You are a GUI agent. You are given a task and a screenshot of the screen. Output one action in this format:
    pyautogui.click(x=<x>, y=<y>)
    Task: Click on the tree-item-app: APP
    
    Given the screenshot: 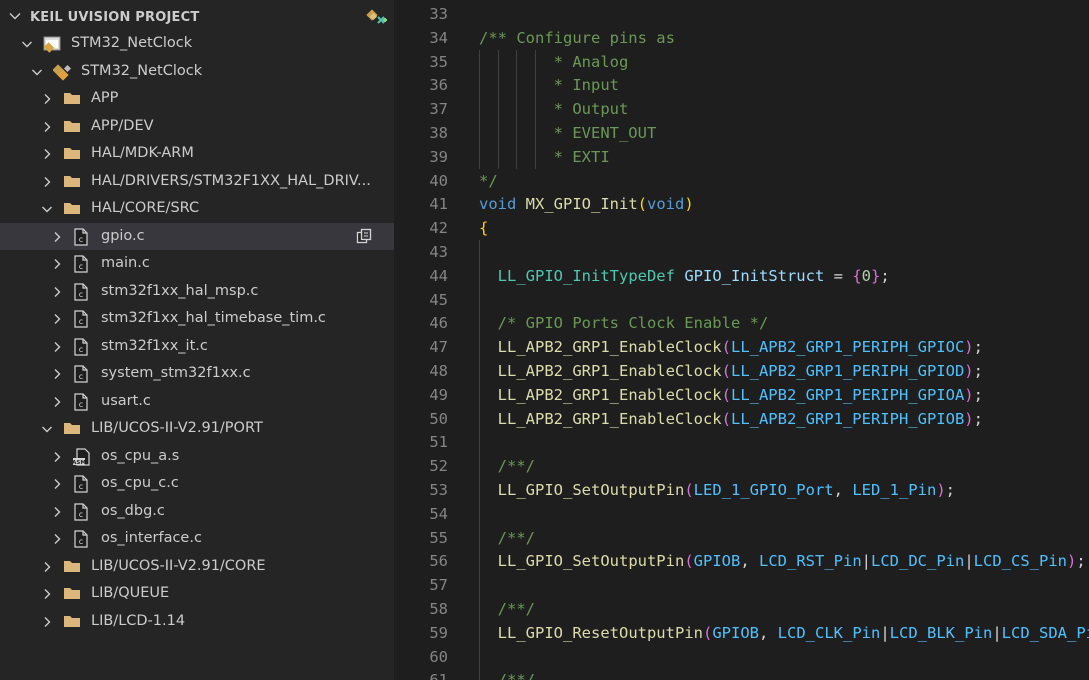 What is the action you would take?
    pyautogui.click(x=197, y=98)
    